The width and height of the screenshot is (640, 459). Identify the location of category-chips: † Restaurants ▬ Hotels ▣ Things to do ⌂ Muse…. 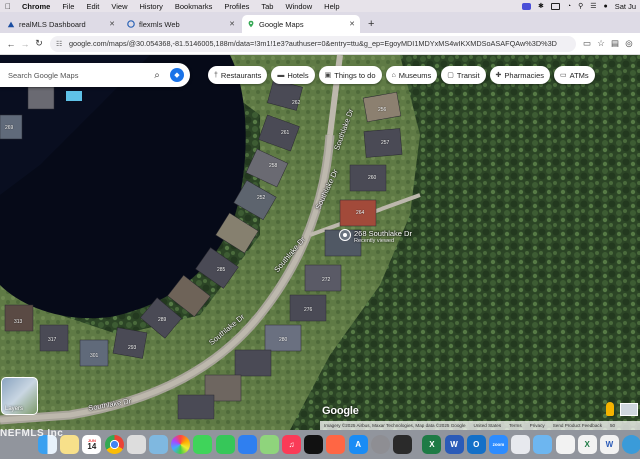
(401, 75).